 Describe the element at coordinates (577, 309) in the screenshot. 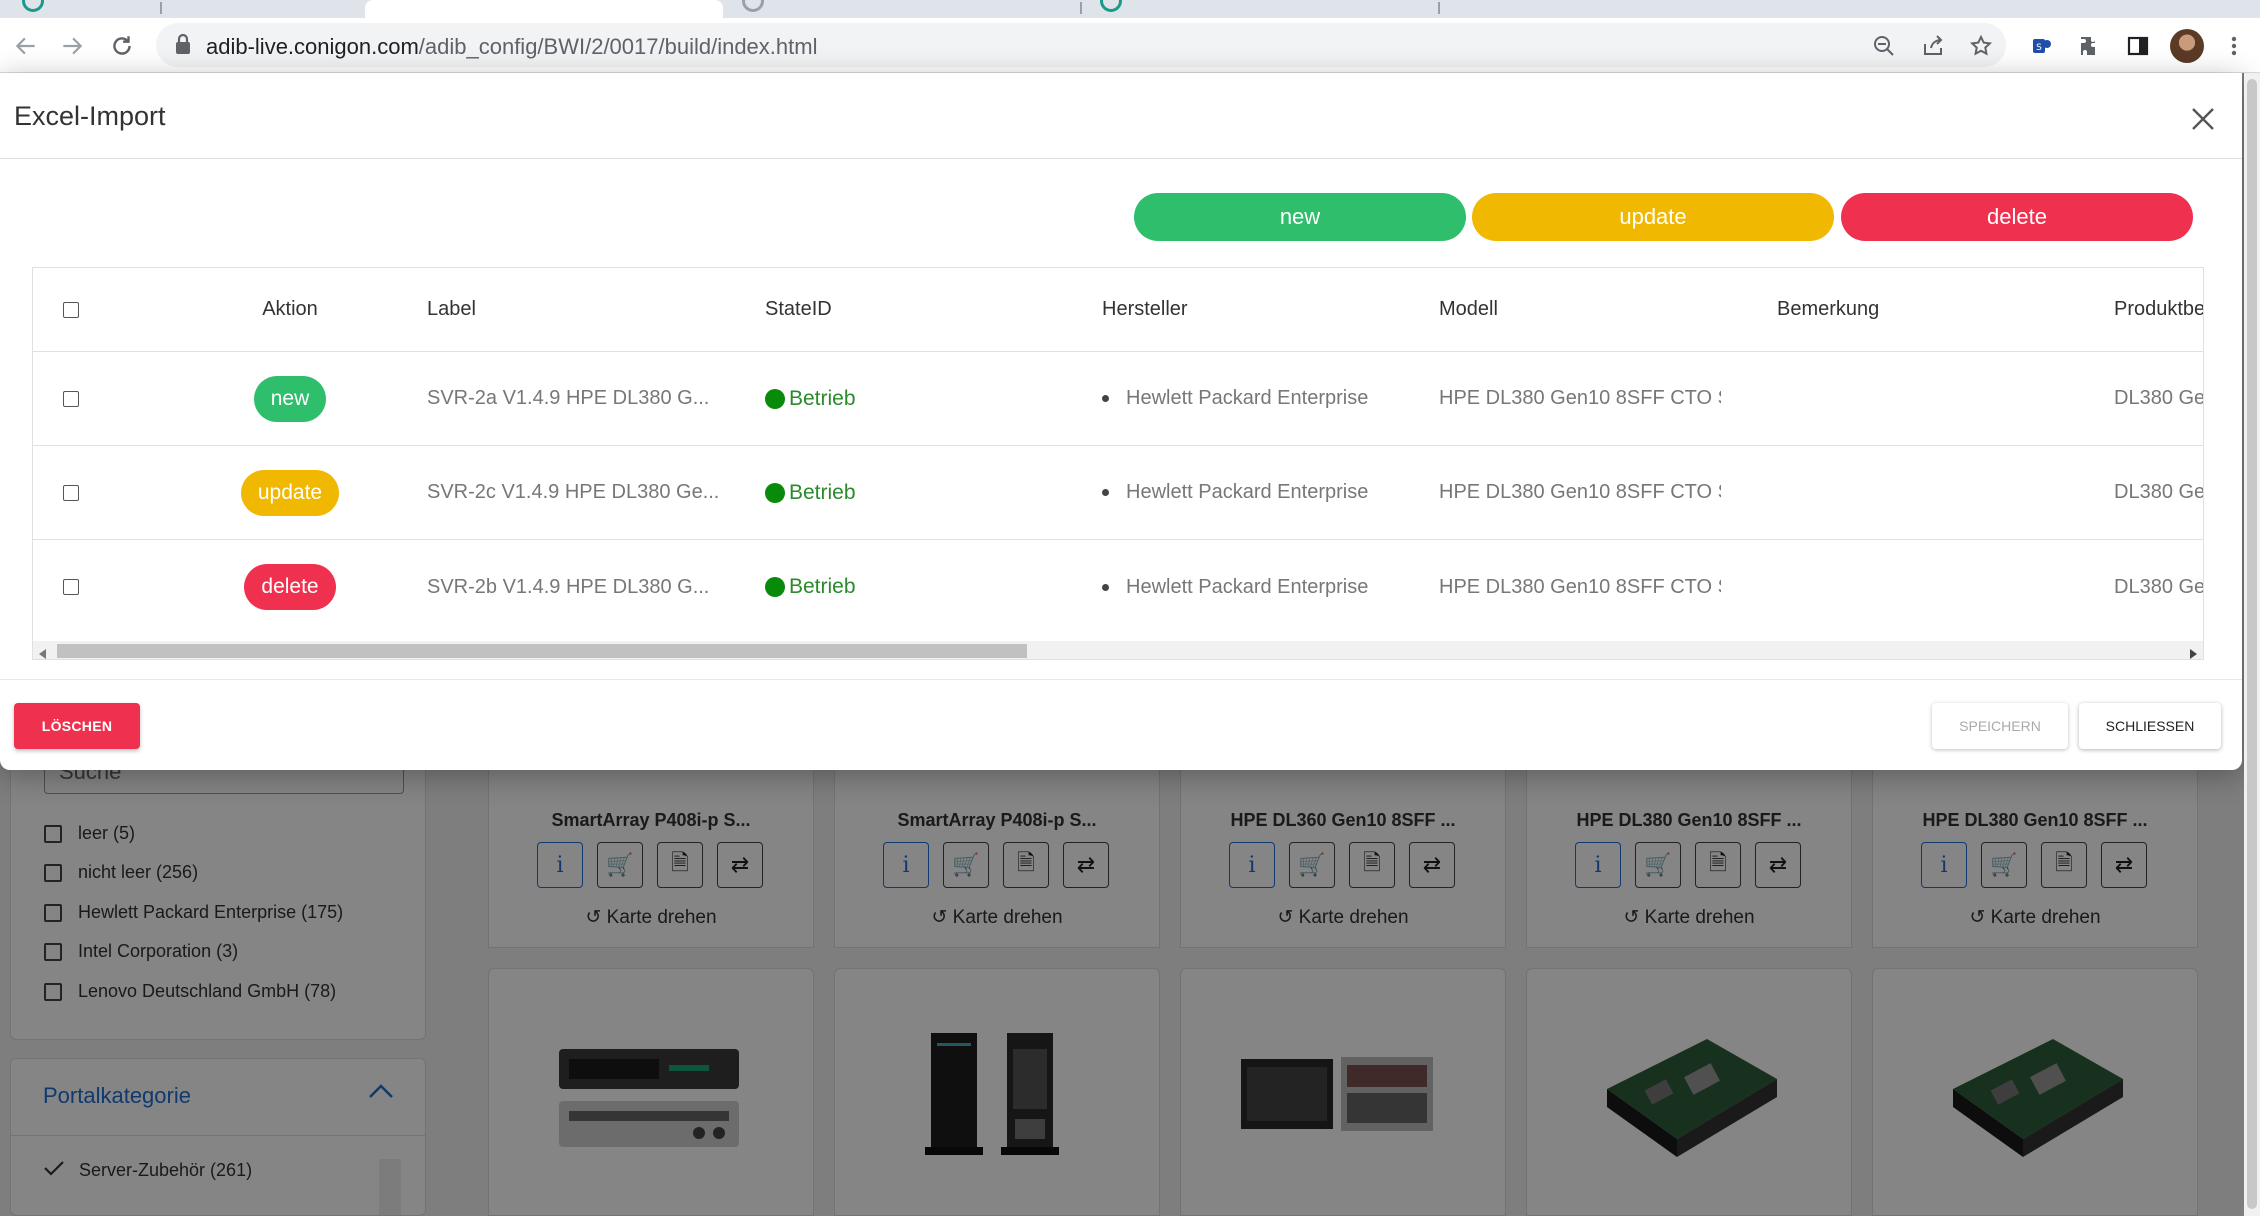

I see `column-header-label: Label` at that location.